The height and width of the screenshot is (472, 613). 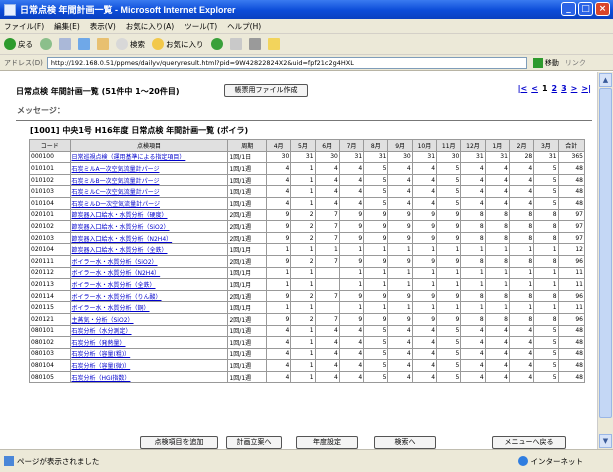 What do you see at coordinates (103, 26) in the screenshot?
I see `menu-view: 表示(V)` at bounding box center [103, 26].